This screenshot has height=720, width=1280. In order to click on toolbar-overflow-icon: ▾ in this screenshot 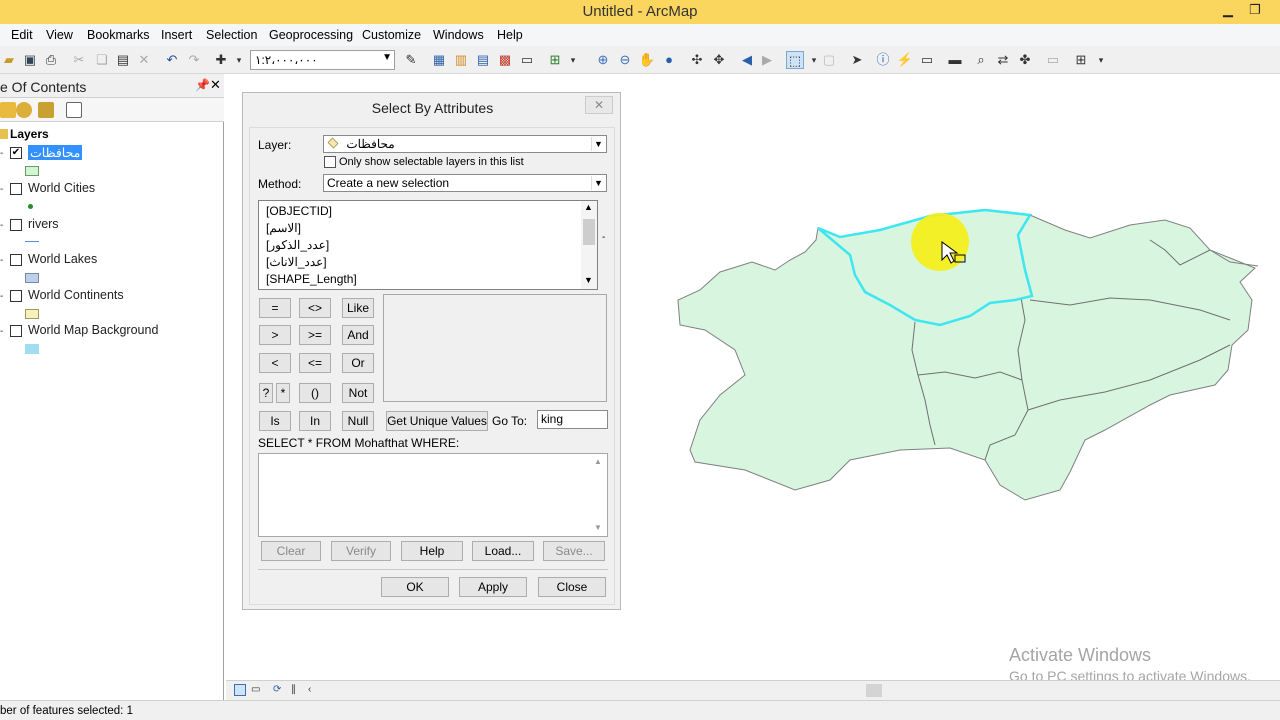, I will do `click(573, 60)`.